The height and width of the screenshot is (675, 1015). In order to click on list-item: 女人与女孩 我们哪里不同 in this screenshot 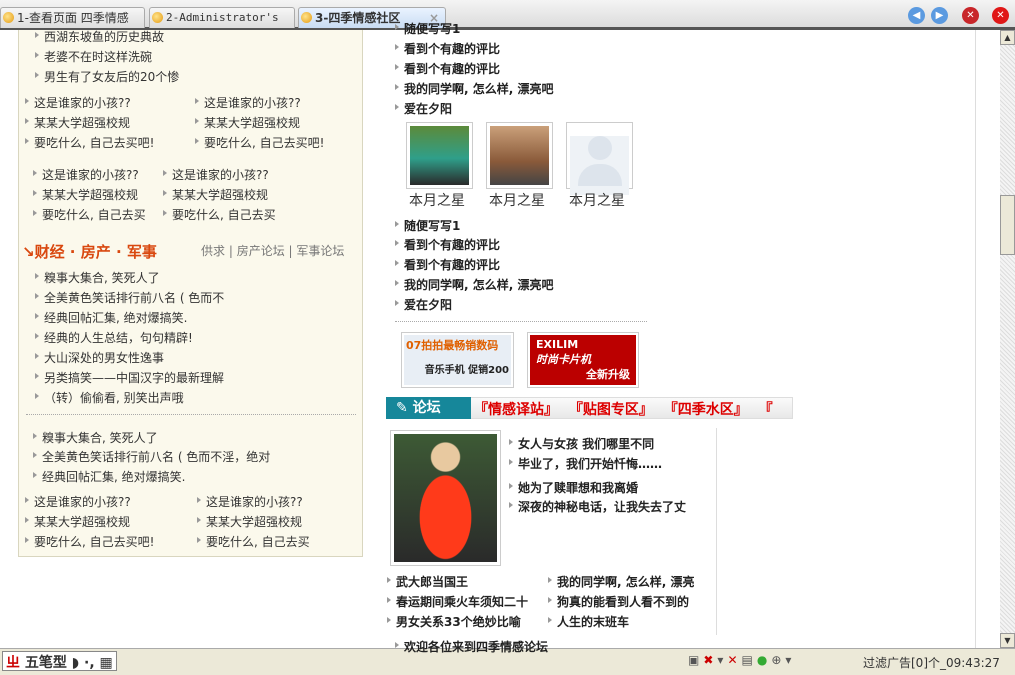, I will do `click(581, 443)`.